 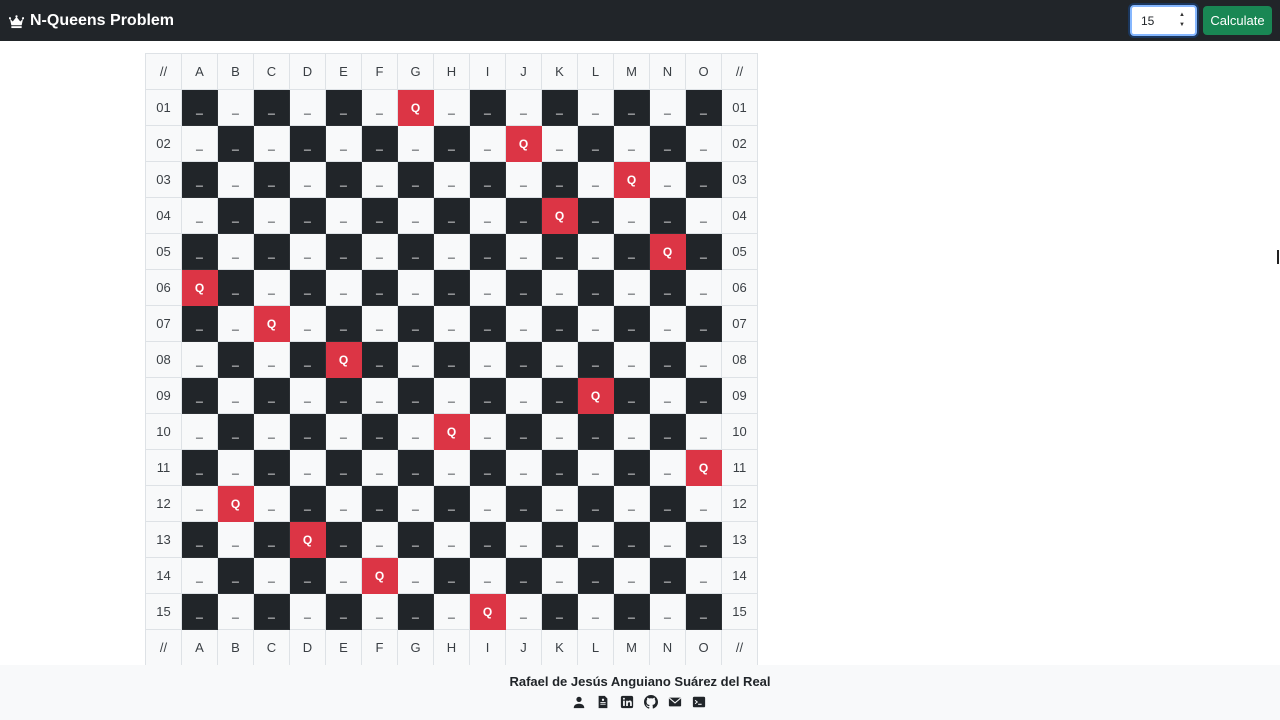 I want to click on row-label: 12, so click(x=739, y=503).